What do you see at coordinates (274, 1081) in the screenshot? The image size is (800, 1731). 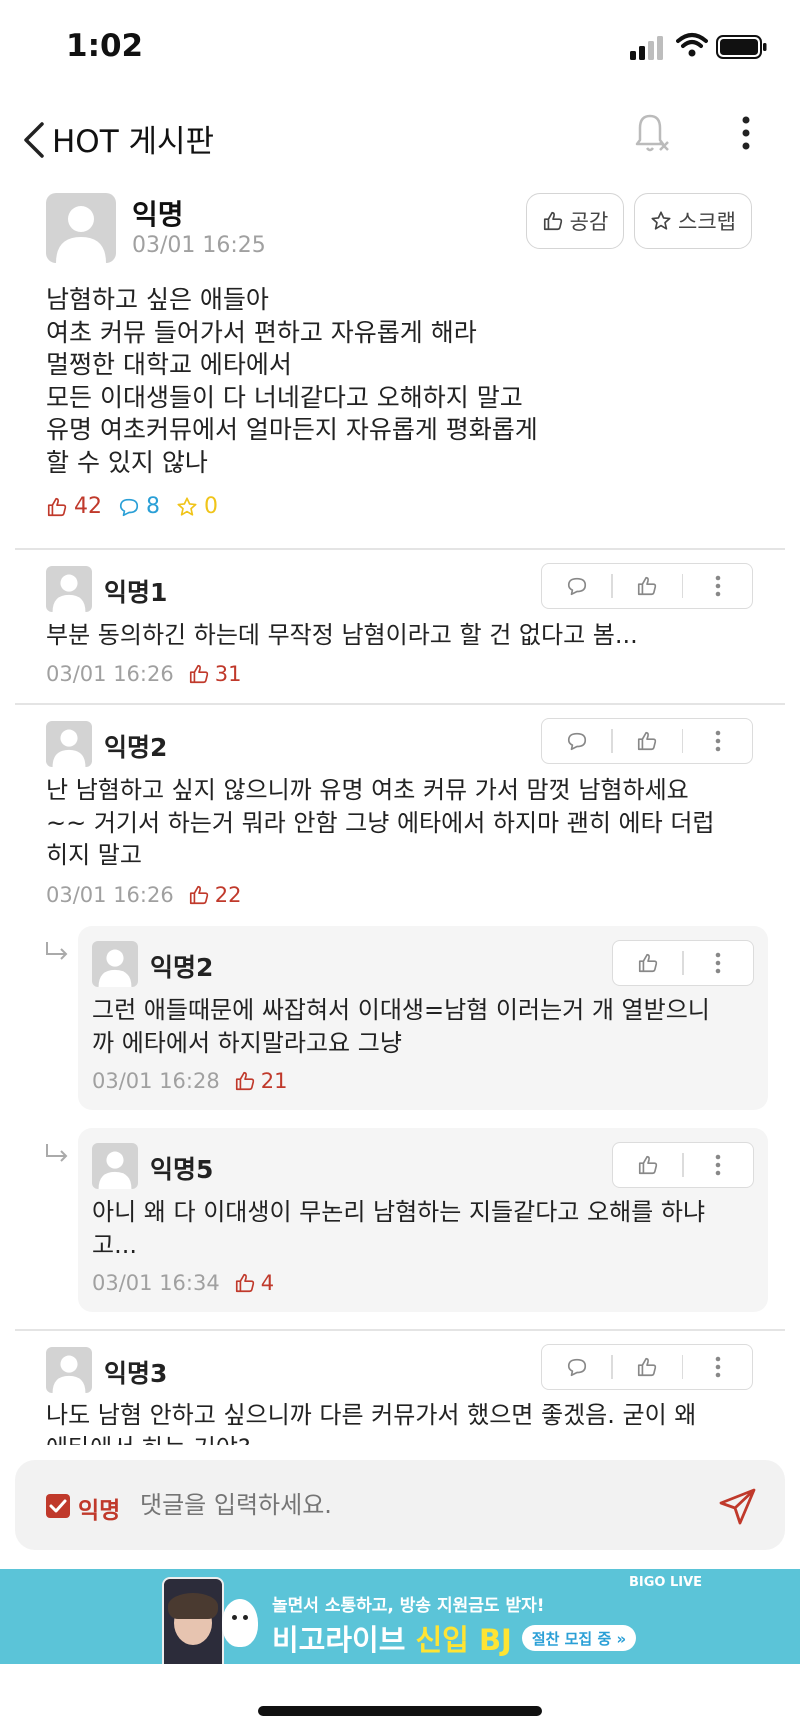 I see `comment-like-count-value: 21` at bounding box center [274, 1081].